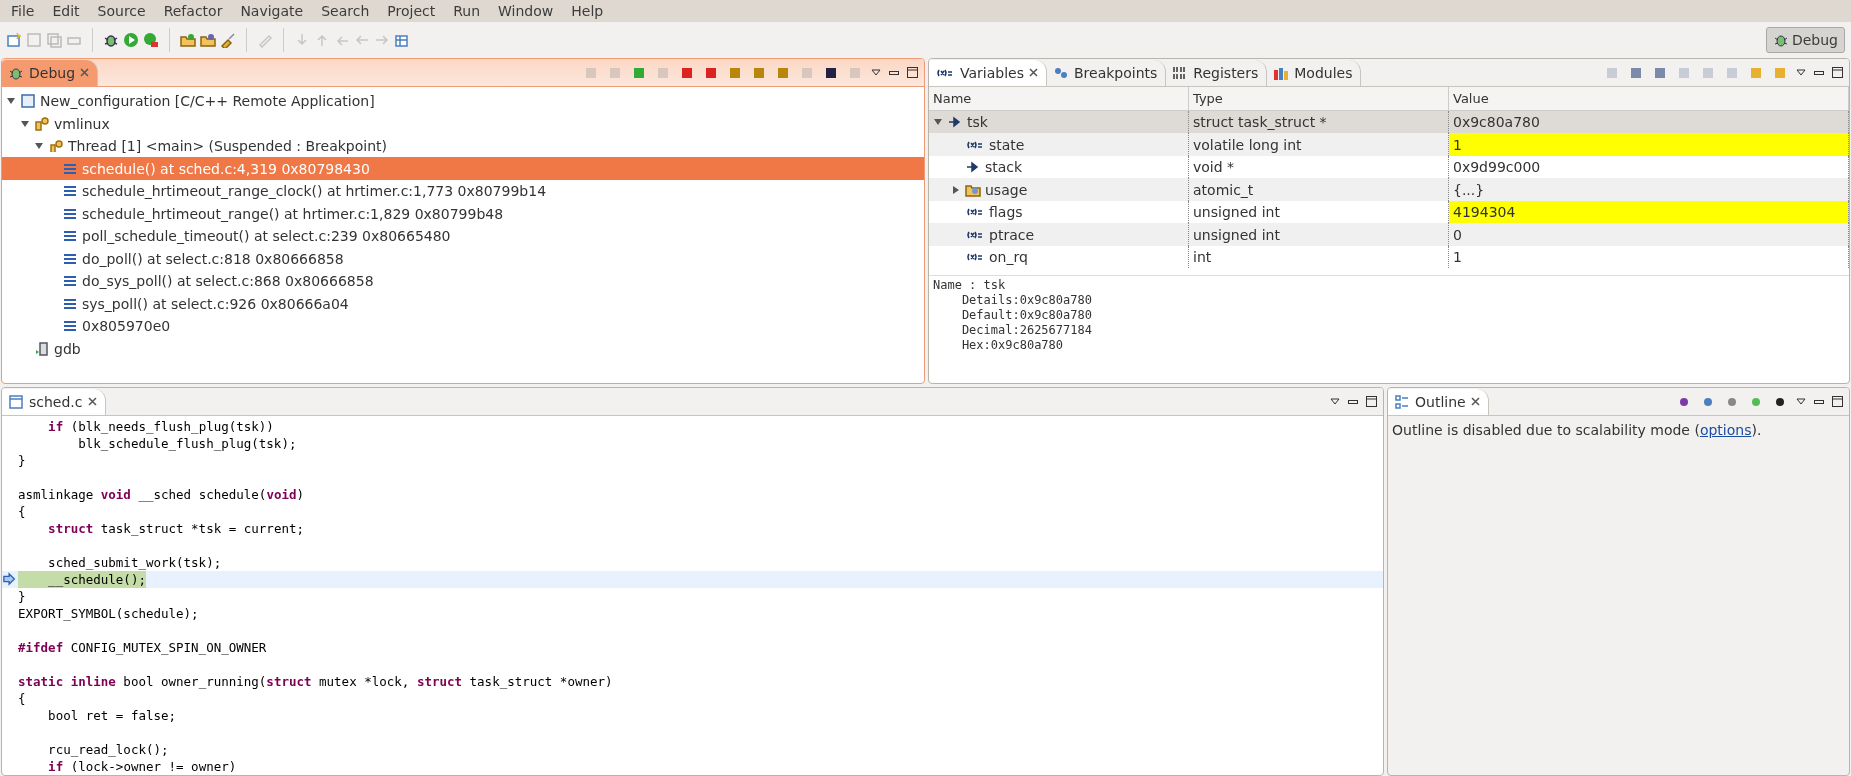 This screenshot has width=1851, height=776. What do you see at coordinates (1649, 212) in the screenshot?
I see `value-cell: 4194304` at bounding box center [1649, 212].